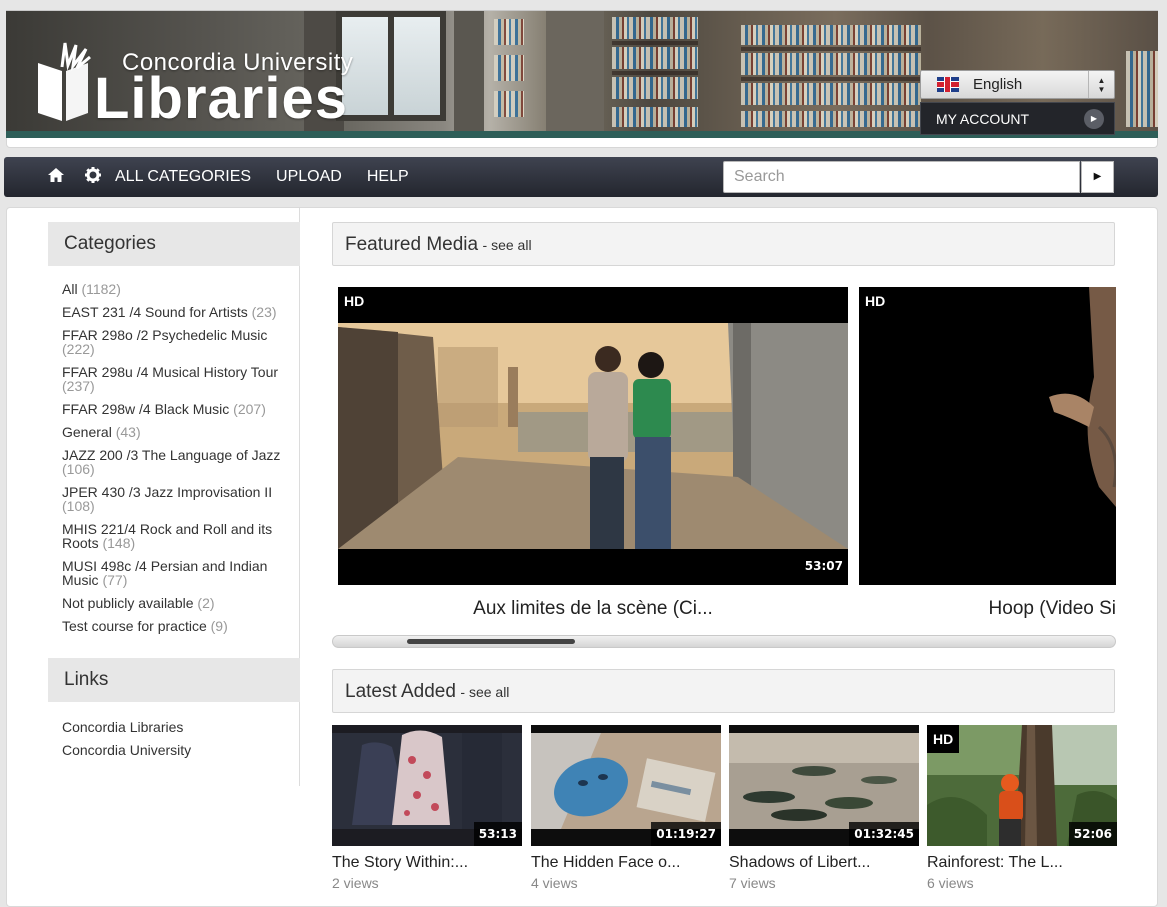  What do you see at coordinates (427, 785) in the screenshot?
I see `latest-video-1: 53:13` at bounding box center [427, 785].